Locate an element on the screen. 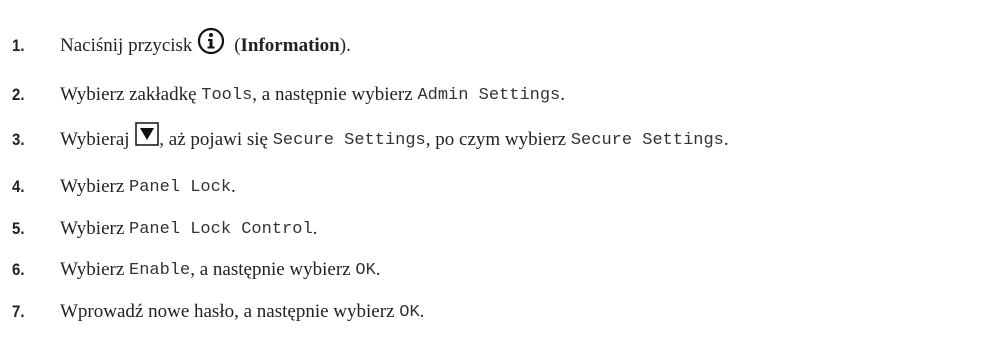  information-button-name: Information is located at coordinates (290, 45).